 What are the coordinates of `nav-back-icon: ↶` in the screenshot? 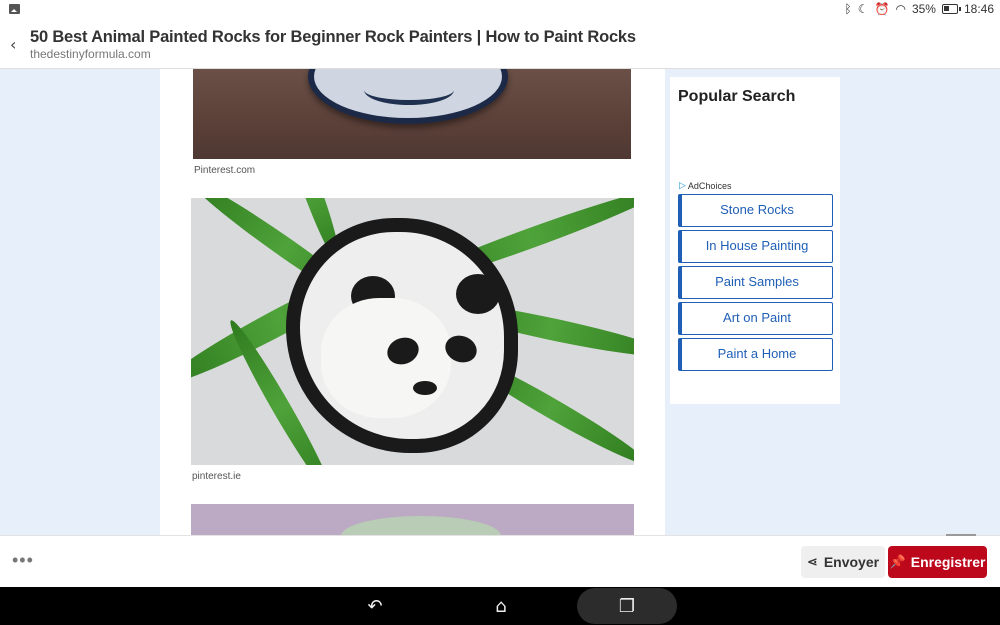 It's located at (375, 606).